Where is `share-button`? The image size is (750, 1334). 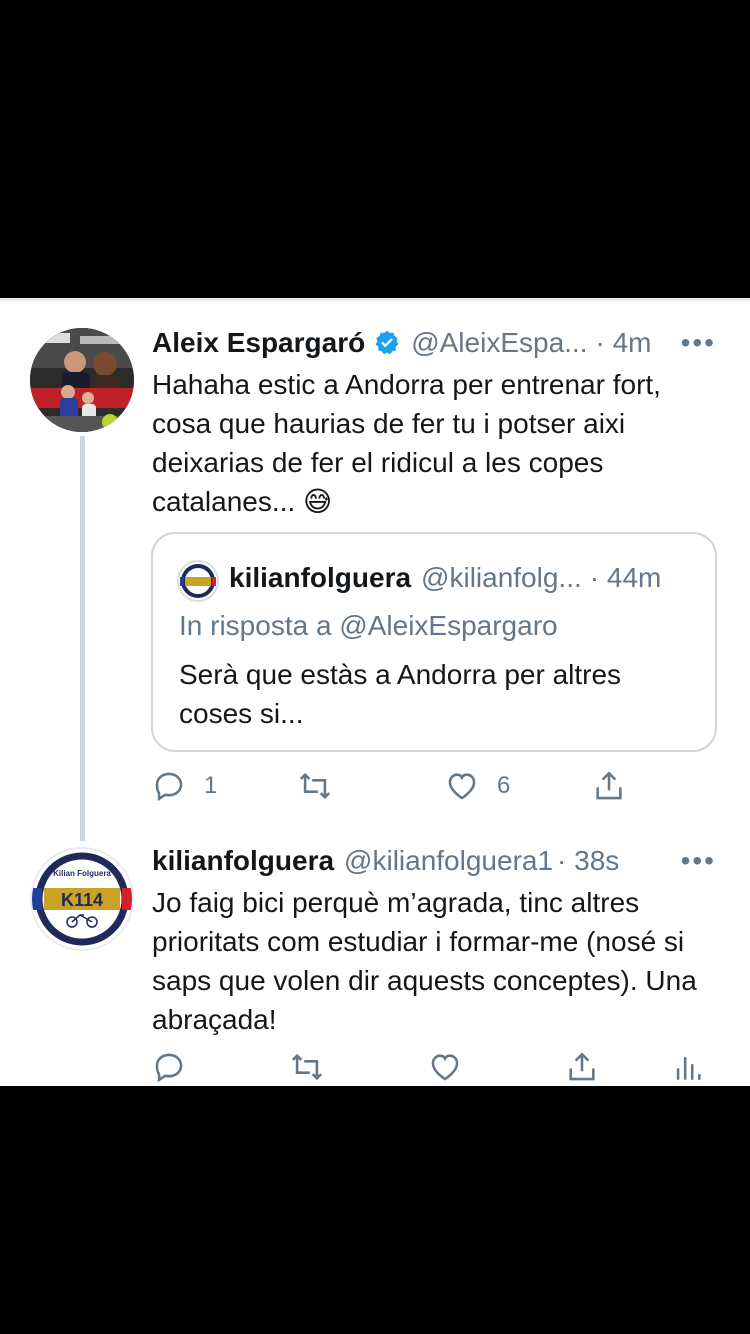 share-button is located at coordinates (609, 786).